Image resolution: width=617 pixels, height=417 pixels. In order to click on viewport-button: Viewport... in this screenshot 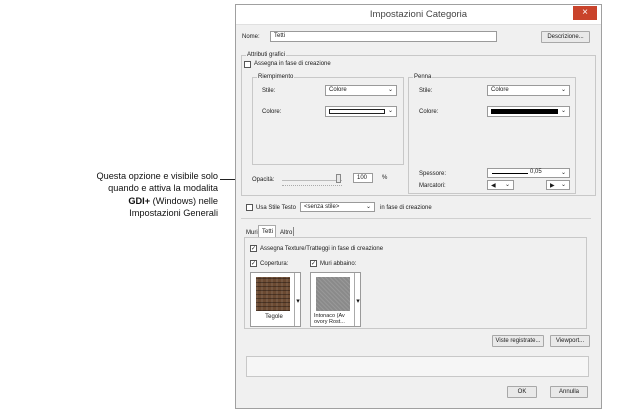, I will do `click(570, 341)`.